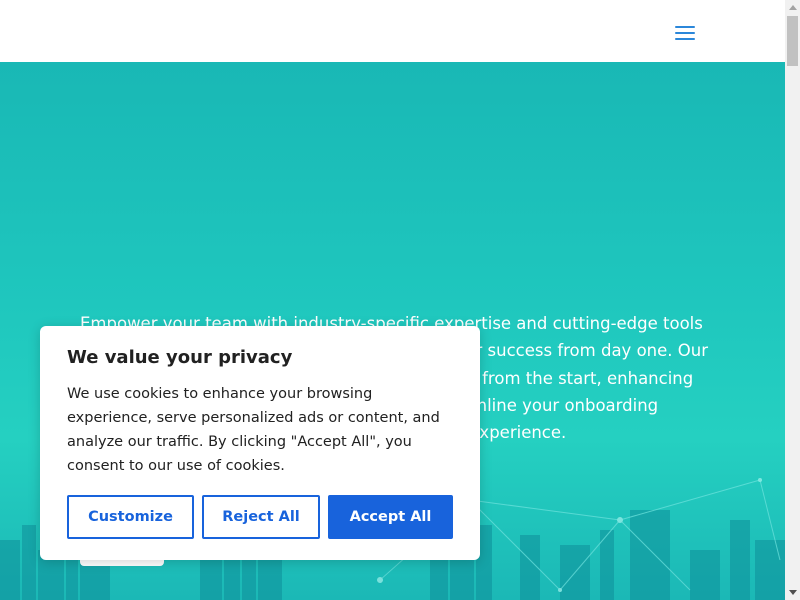  Describe the element at coordinates (792, 7) in the screenshot. I see `scroll-up-arrow-icon` at that location.